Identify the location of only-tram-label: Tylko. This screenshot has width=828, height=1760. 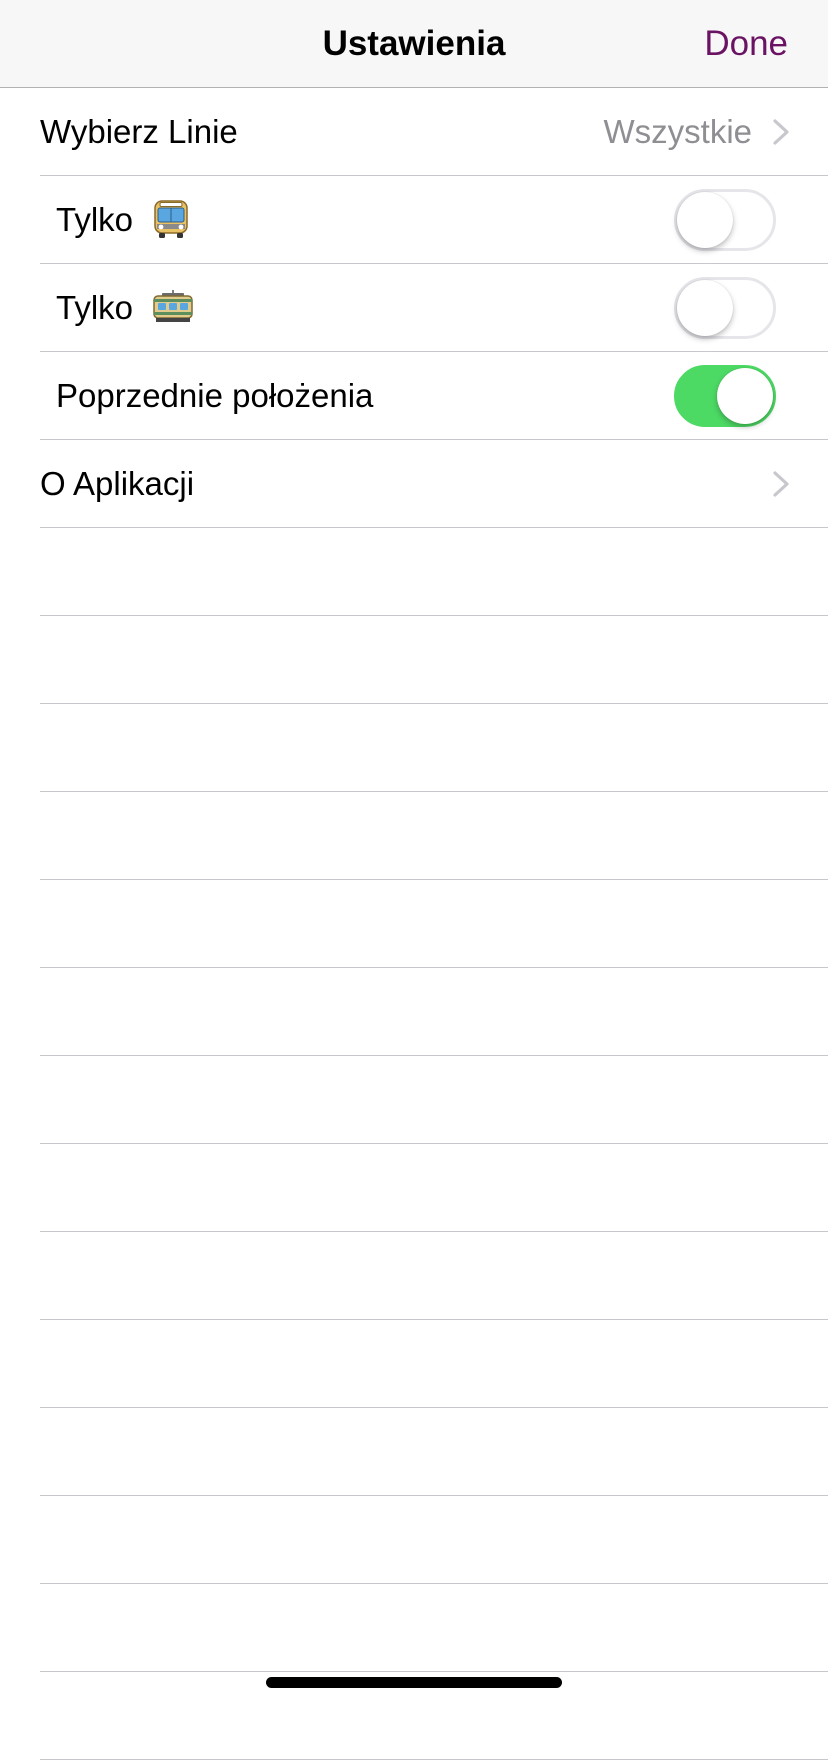
(95, 307).